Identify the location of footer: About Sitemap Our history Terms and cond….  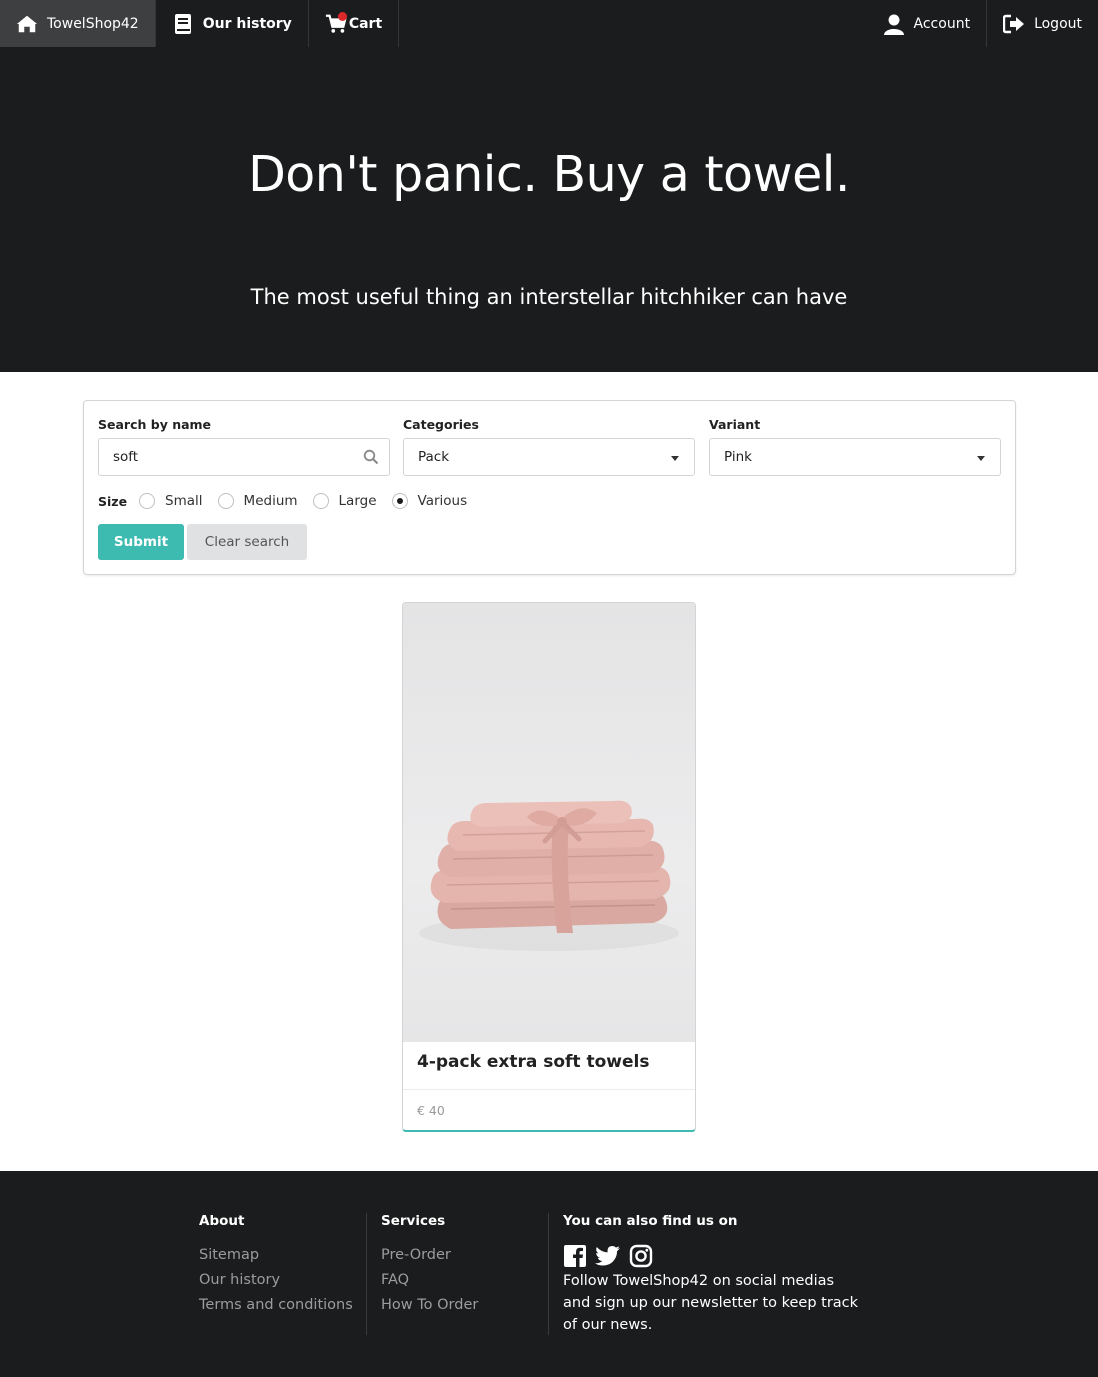
(549, 1274).